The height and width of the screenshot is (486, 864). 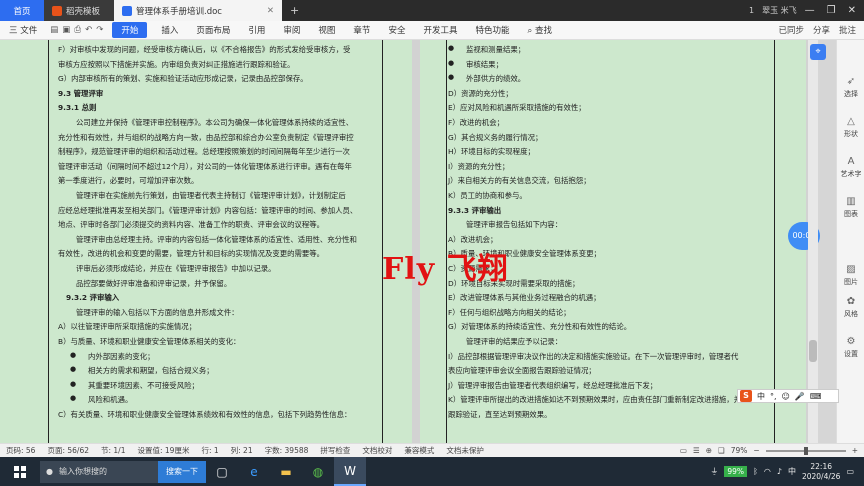 What do you see at coordinates (714, 471) in the screenshot?
I see `plug-icon: ⏚` at bounding box center [714, 471].